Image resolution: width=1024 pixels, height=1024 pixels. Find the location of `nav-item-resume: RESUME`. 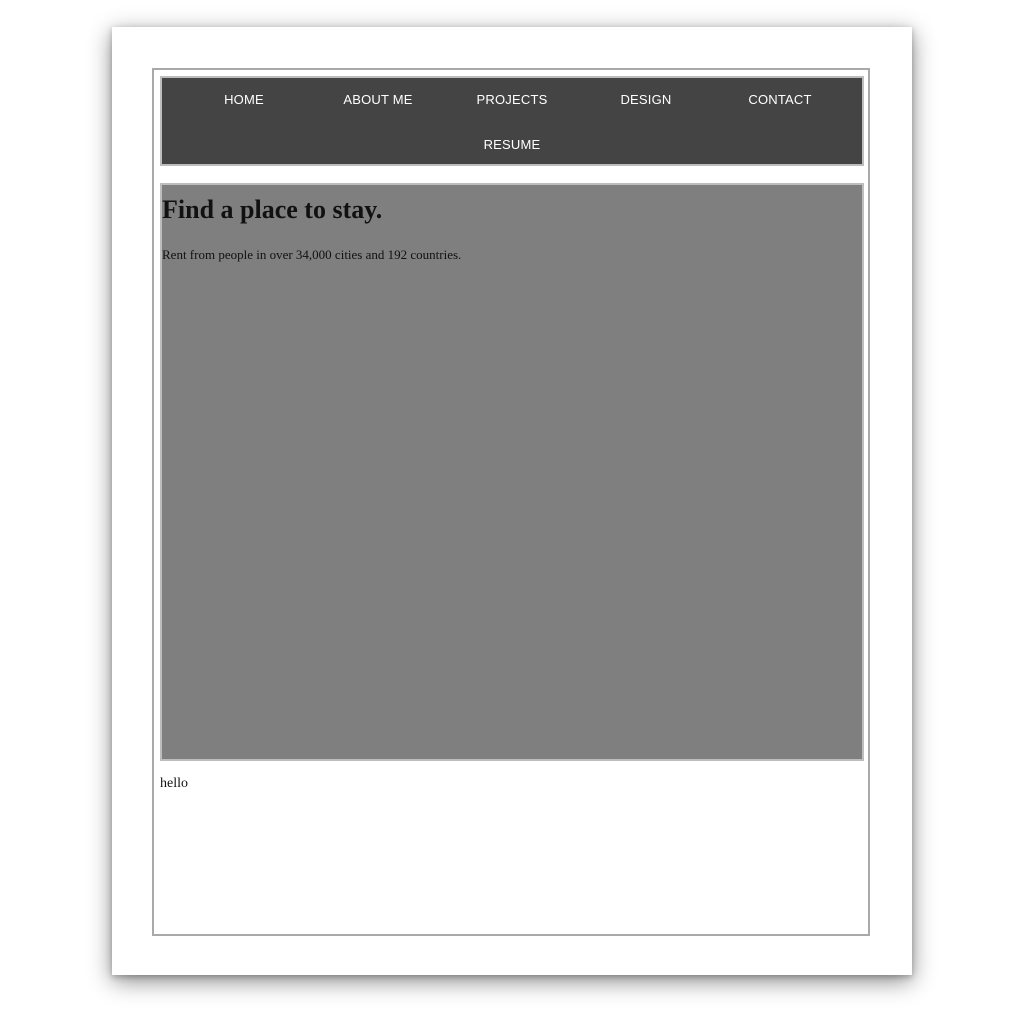

nav-item-resume: RESUME is located at coordinates (512, 144).